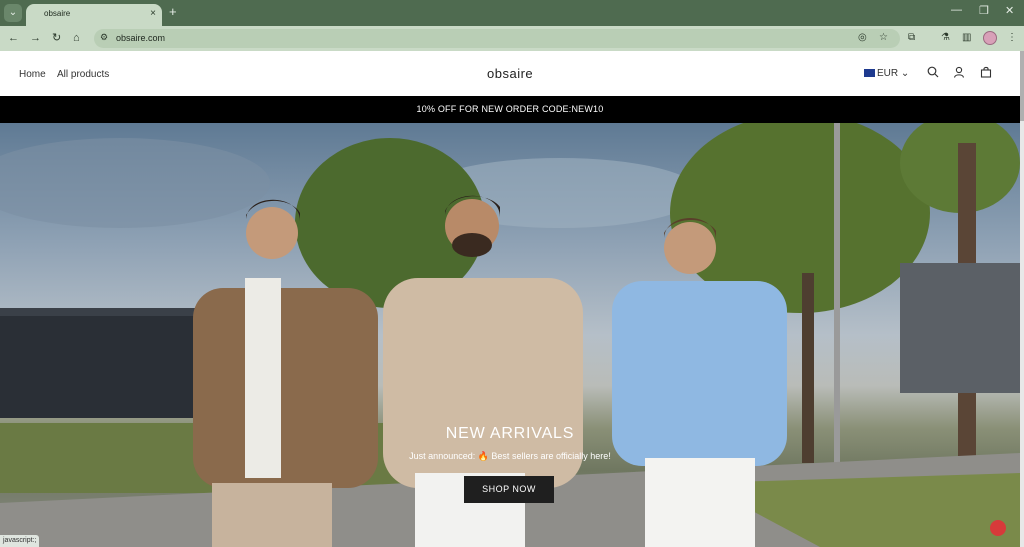  I want to click on browser-menu-icon: ⋮, so click(1012, 37).